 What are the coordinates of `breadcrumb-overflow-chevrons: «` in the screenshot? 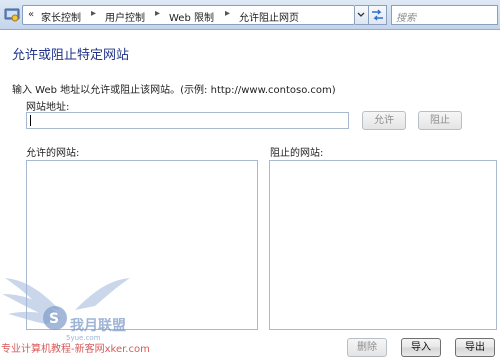 It's located at (31, 14).